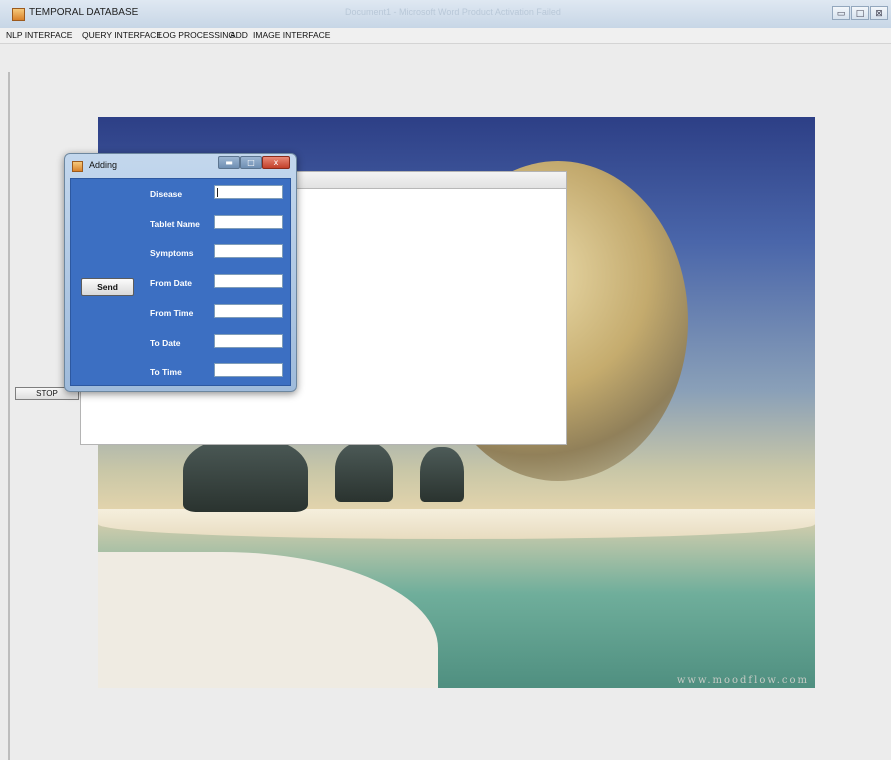 This screenshot has width=891, height=760. I want to click on disease-label: Disease, so click(166, 194).